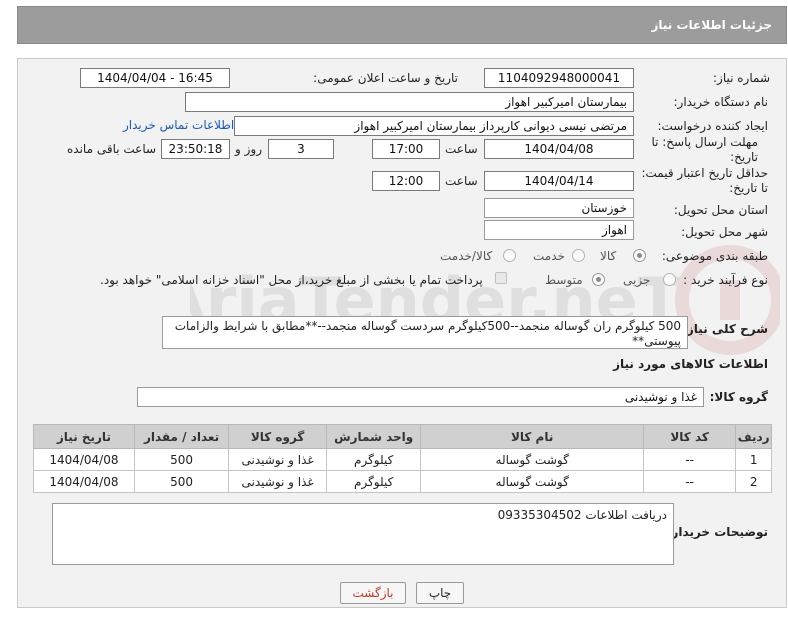 Image resolution: width=788 pixels, height=620 pixels. I want to click on deadline-date-field: 1404/04/08, so click(559, 149).